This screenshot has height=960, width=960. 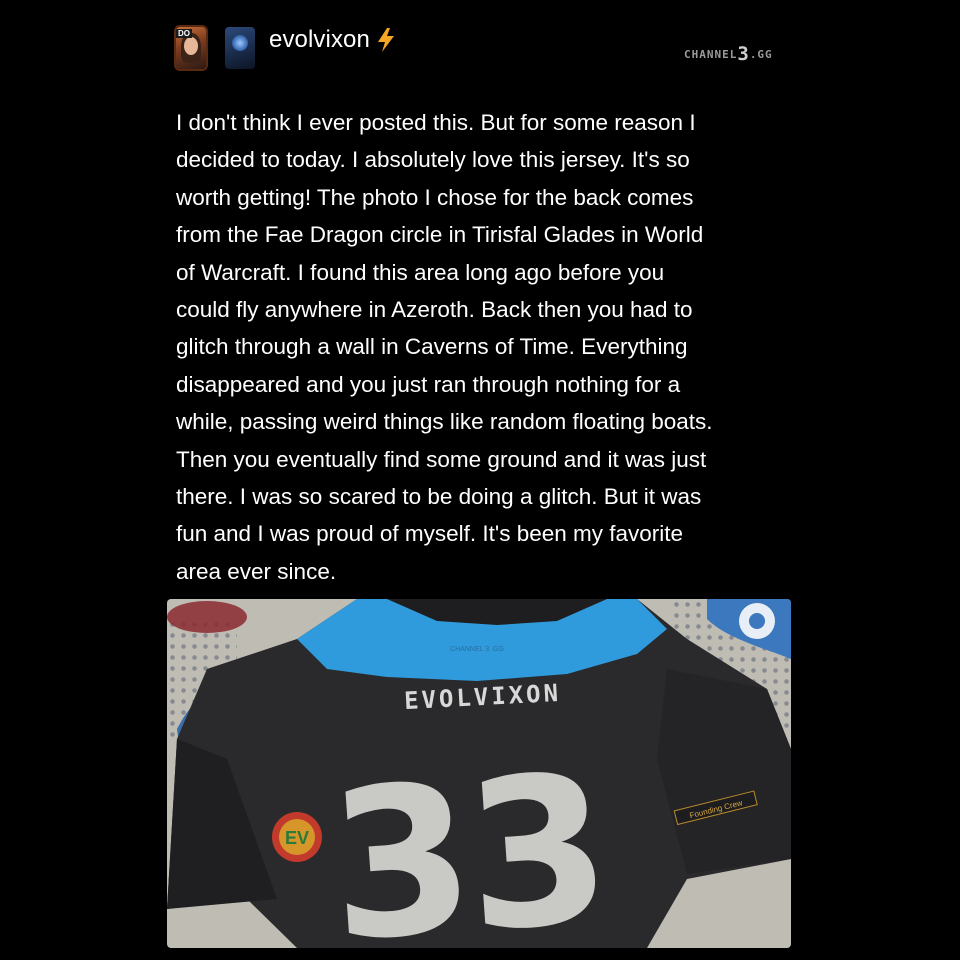 I want to click on avatar-tag: DO, so click(x=184, y=33).